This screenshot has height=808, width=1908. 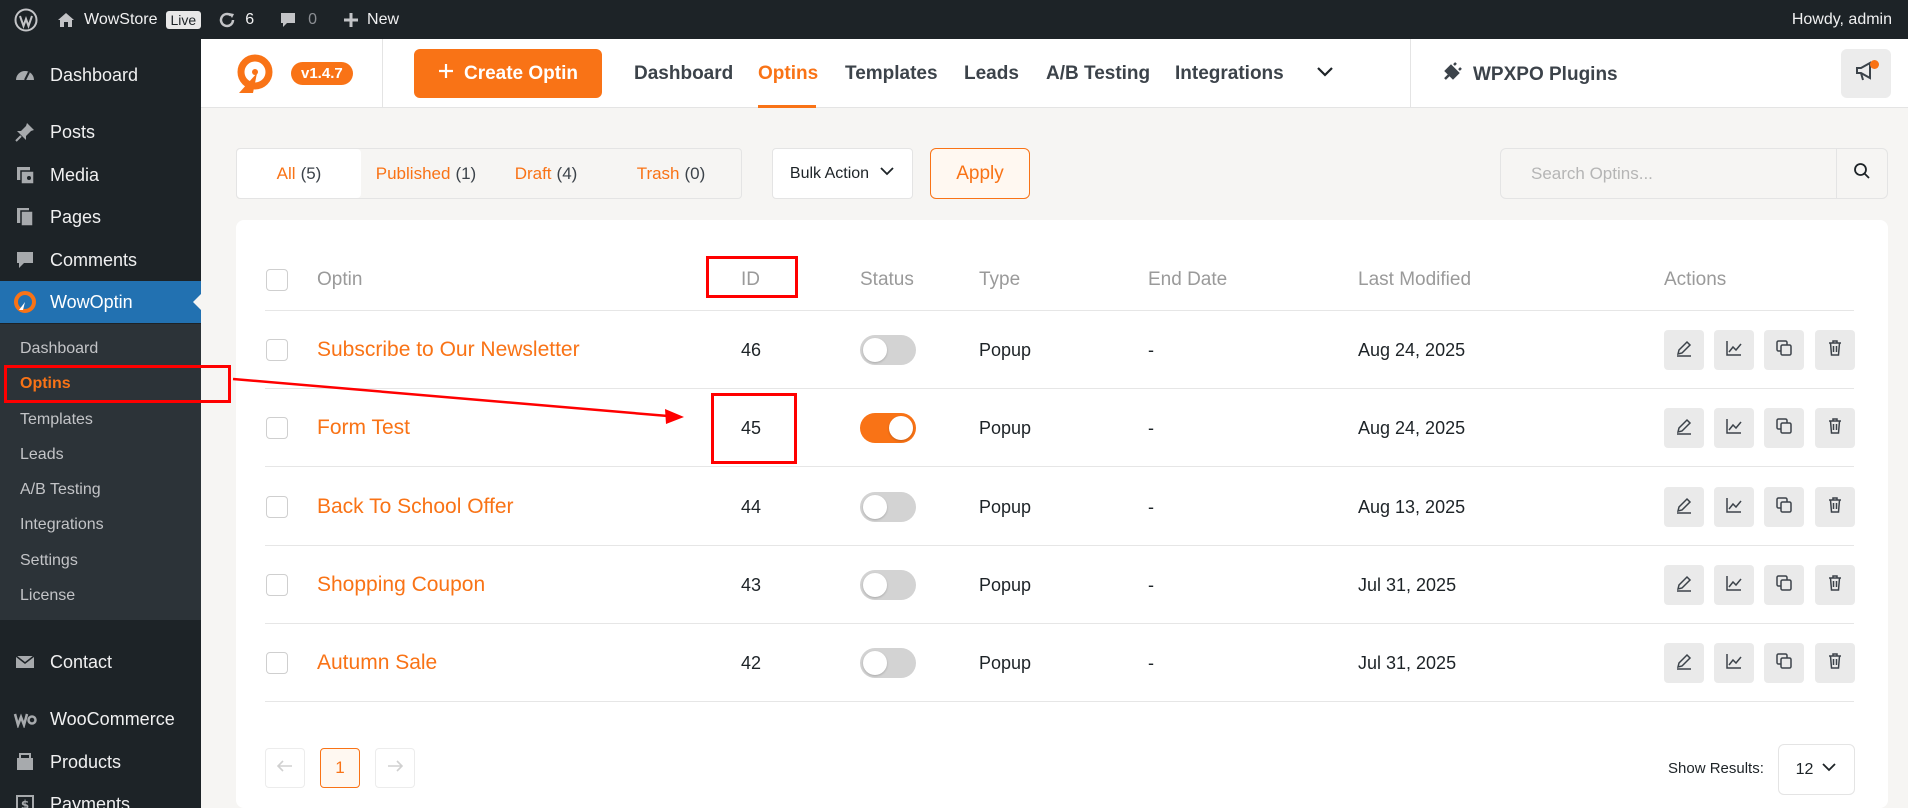 I want to click on sidebar-item-comments: Comments, so click(x=100, y=260).